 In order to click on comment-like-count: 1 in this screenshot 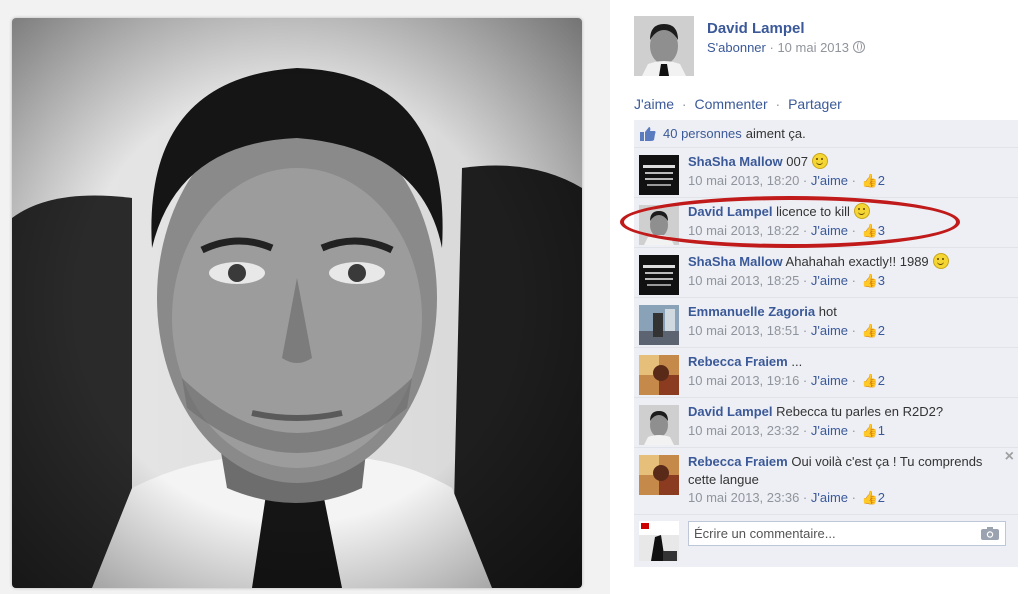, I will do `click(881, 430)`.